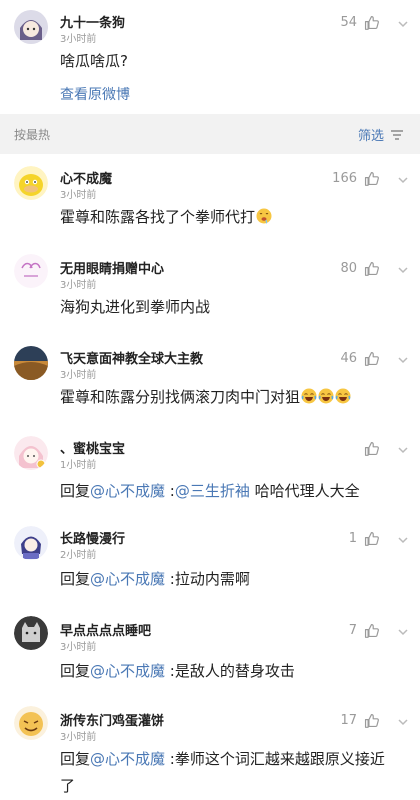 Image resolution: width=420 pixels, height=800 pixels. What do you see at coordinates (95, 94) in the screenshot?
I see `view-original-link: 查看原微博` at bounding box center [95, 94].